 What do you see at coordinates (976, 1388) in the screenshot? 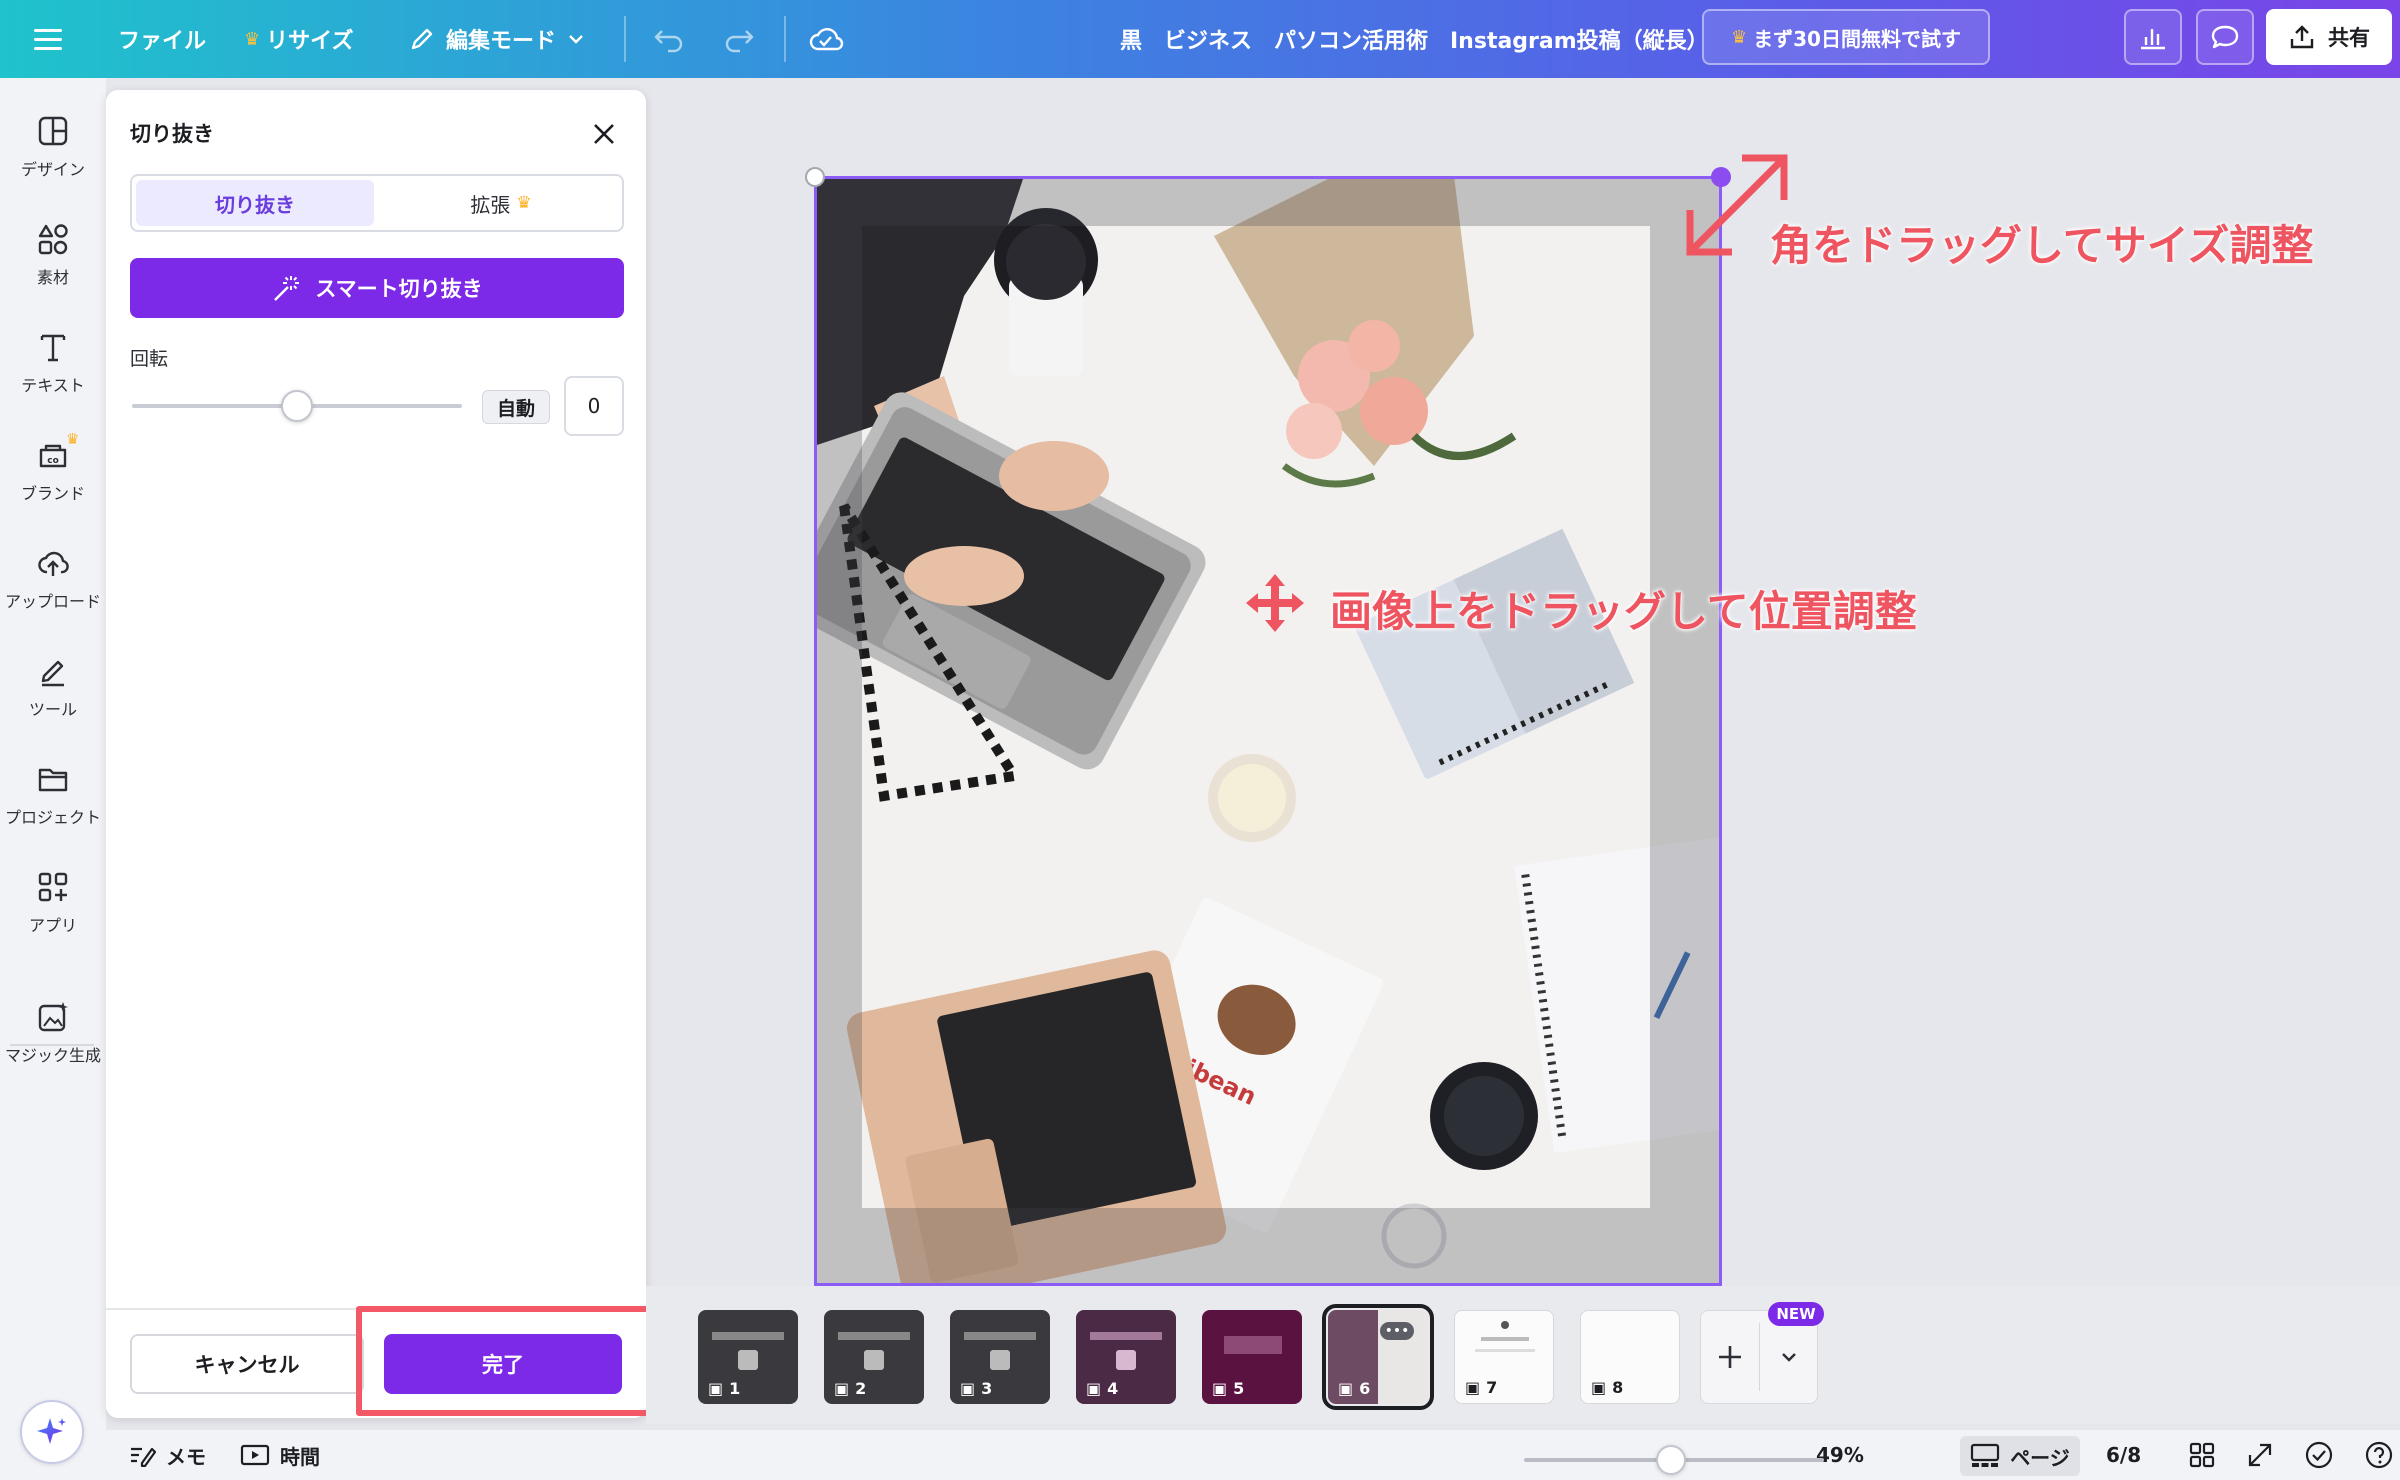
I see `page-number: ▣ 3` at bounding box center [976, 1388].